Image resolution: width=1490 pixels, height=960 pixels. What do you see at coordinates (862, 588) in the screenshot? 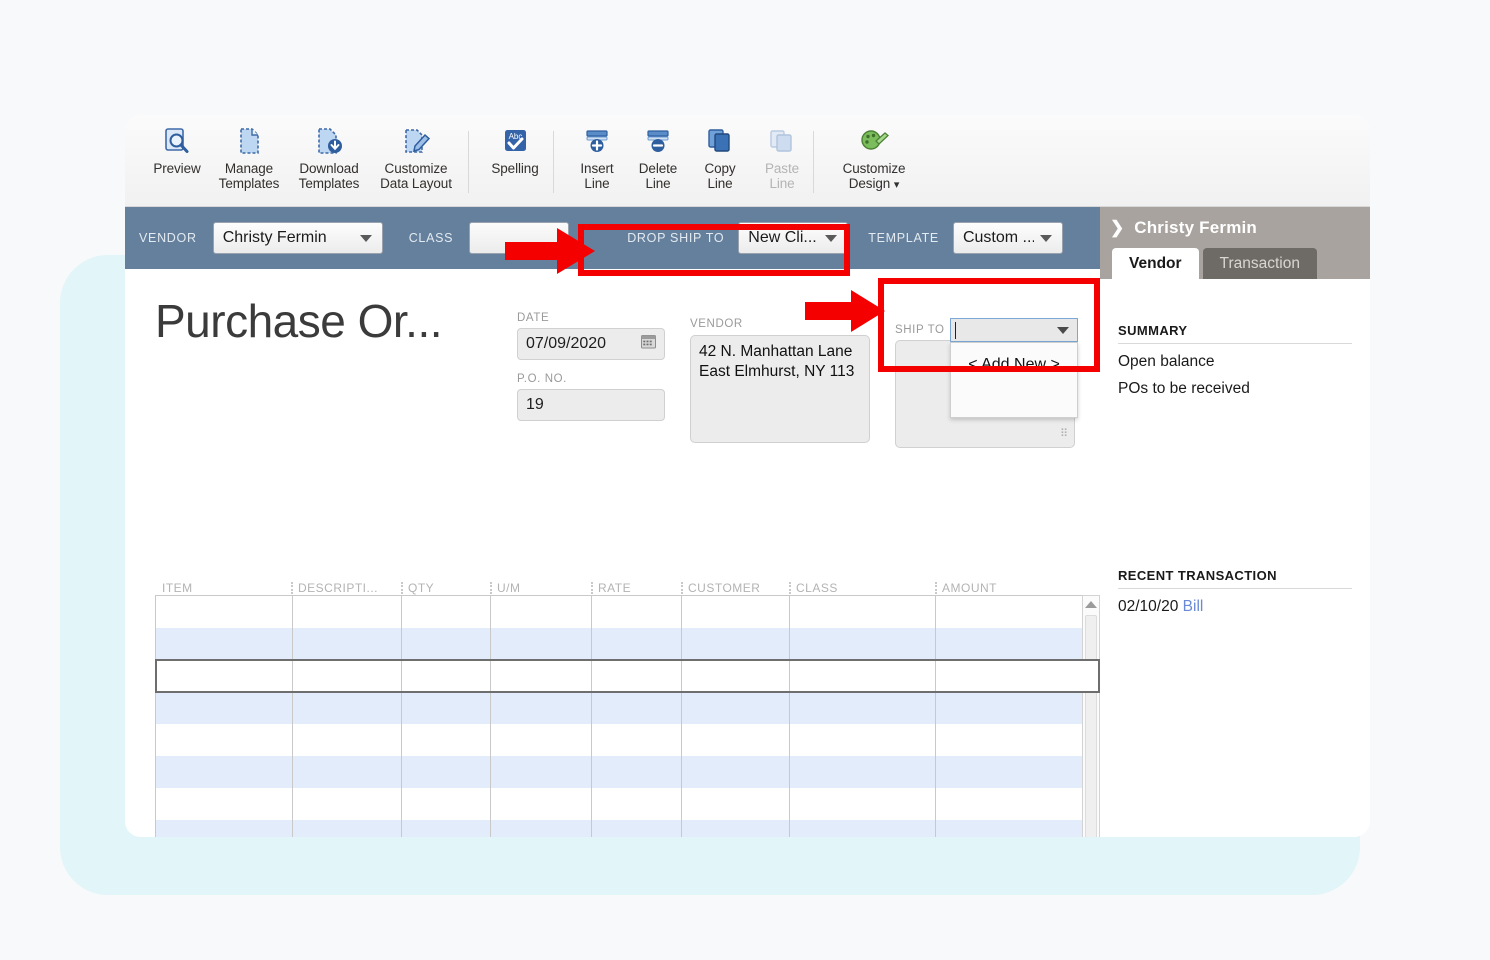
I see `column-header-class: CLASS` at bounding box center [862, 588].